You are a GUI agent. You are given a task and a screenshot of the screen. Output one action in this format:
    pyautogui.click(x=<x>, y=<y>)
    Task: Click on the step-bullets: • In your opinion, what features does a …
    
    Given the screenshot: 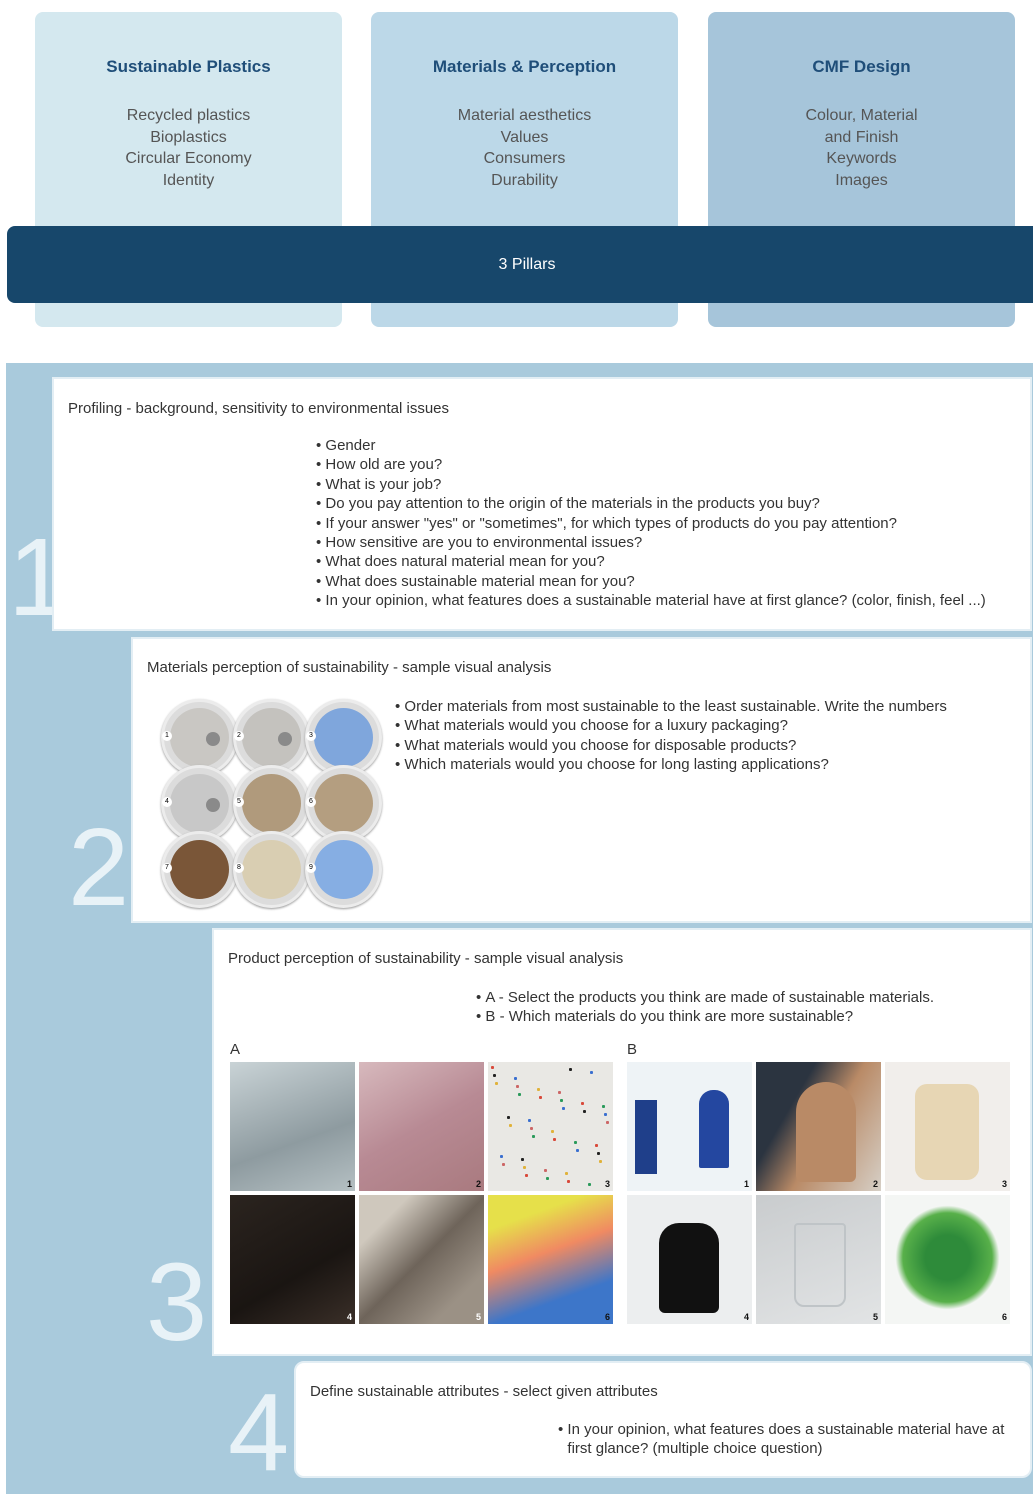 What is the action you would take?
    pyautogui.click(x=788, y=1439)
    